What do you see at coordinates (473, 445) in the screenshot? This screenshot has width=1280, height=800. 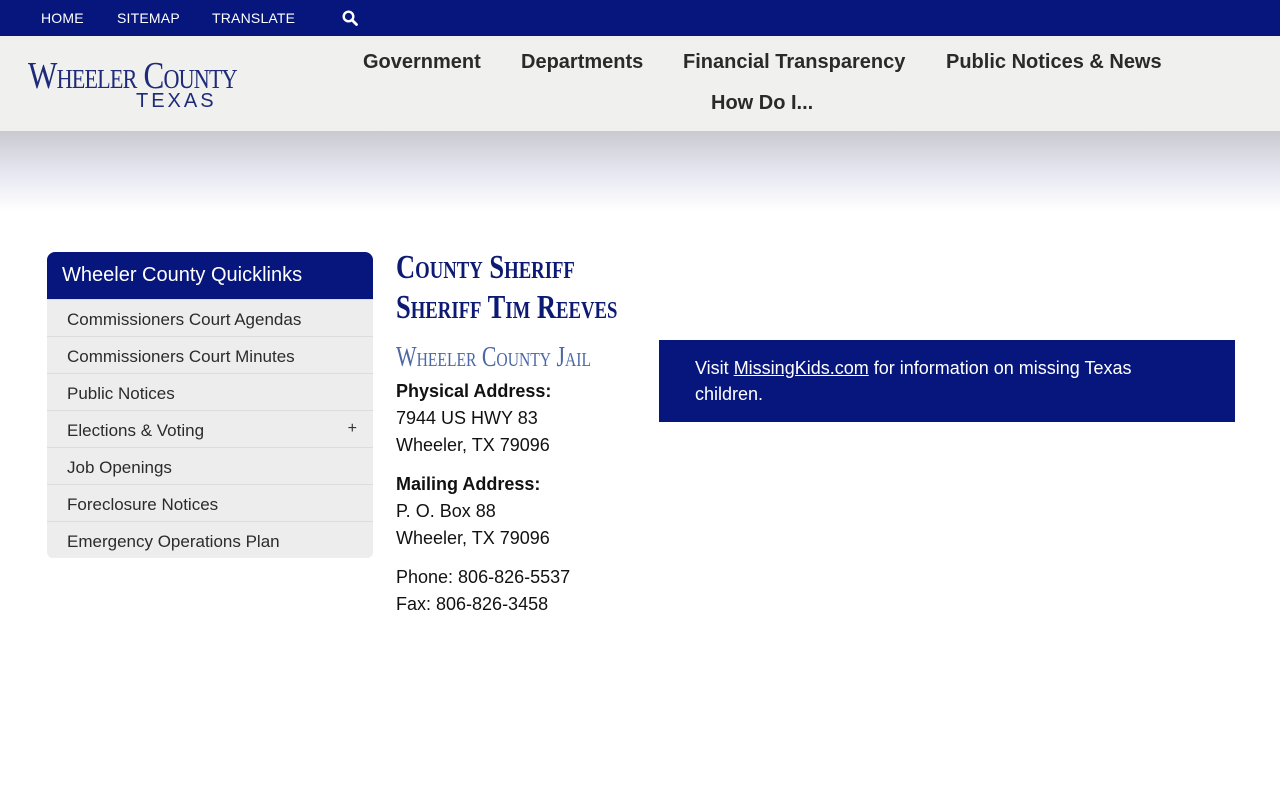 I see `physical-address-line2: Wheeler, TX 79096` at bounding box center [473, 445].